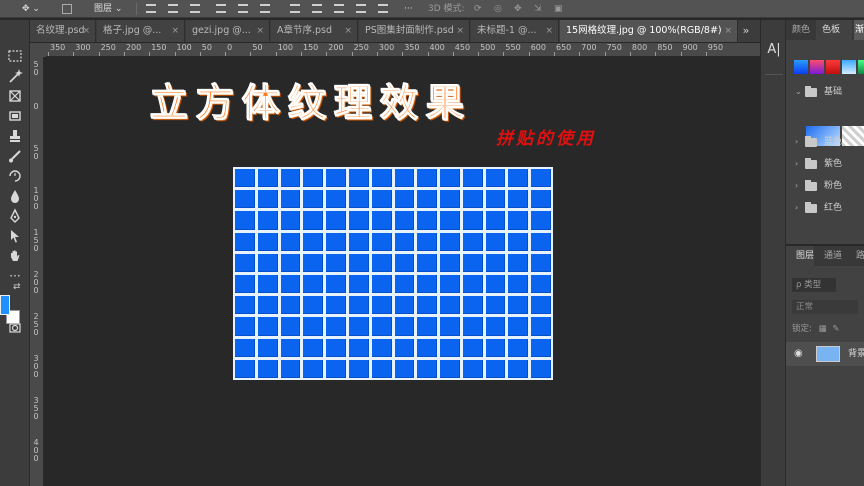  Describe the element at coordinates (825, 208) in the screenshot. I see `swatch-group-red: › 红色` at that location.